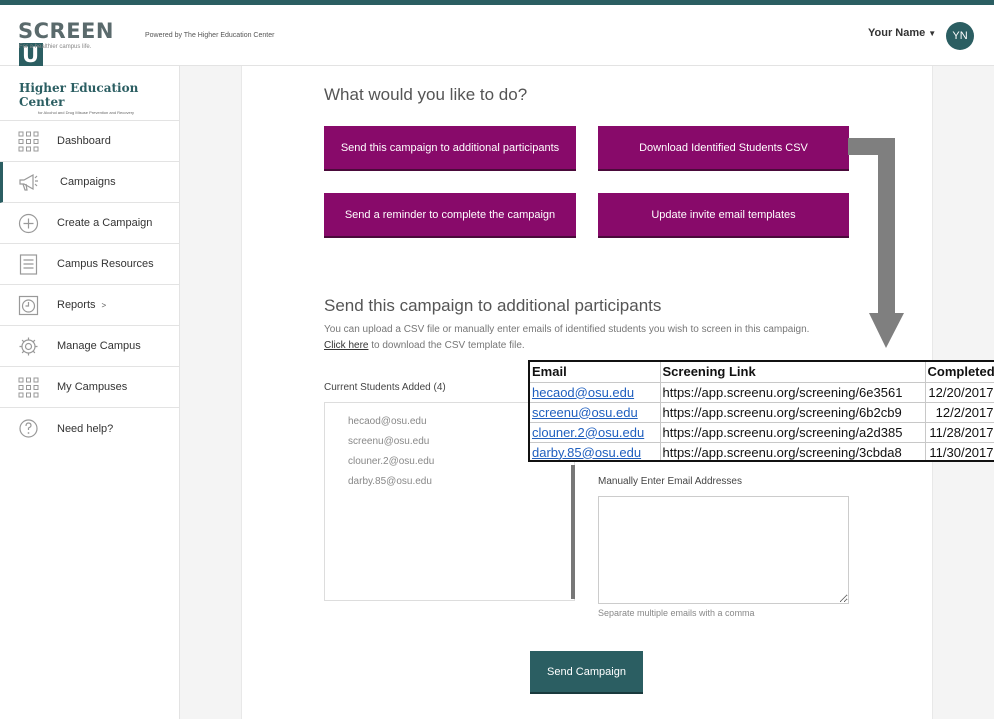 The image size is (994, 719). What do you see at coordinates (210, 35) in the screenshot?
I see `powered-by-text: Powered by The Higher Education Center` at bounding box center [210, 35].